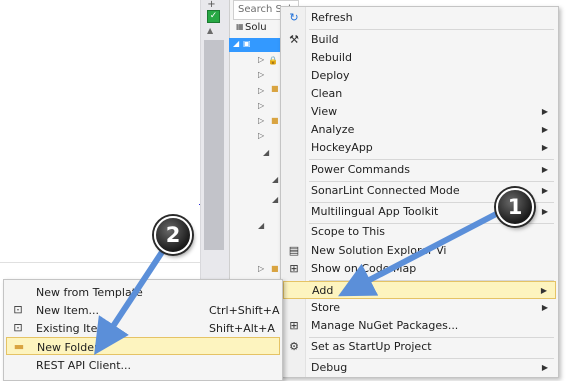 The width and height of the screenshot is (570, 381). Describe the element at coordinates (420, 253) in the screenshot. I see `arrow-to-add` at that location.